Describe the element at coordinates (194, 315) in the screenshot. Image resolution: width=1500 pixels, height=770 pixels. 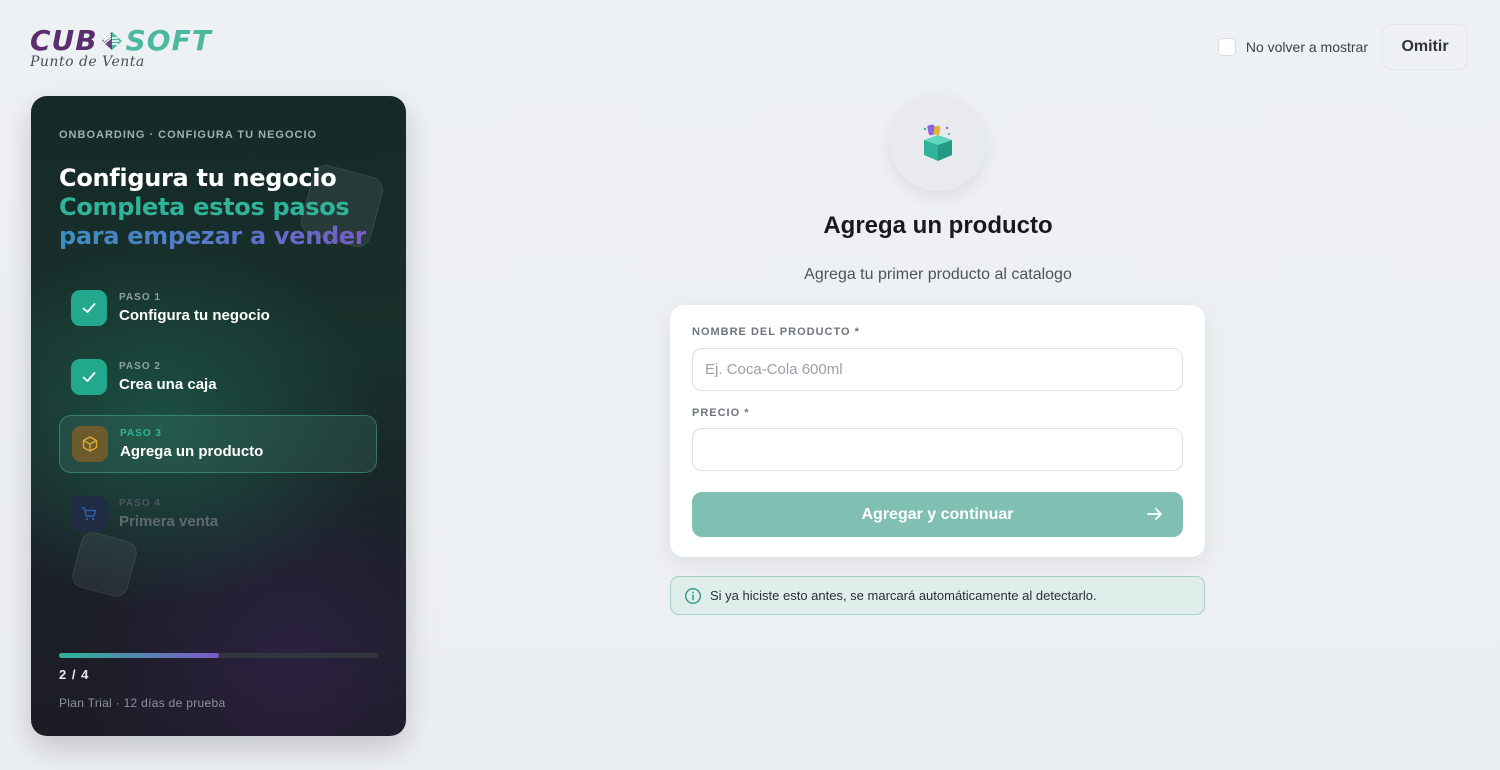
I see `step-label: Configura tu negocio` at that location.